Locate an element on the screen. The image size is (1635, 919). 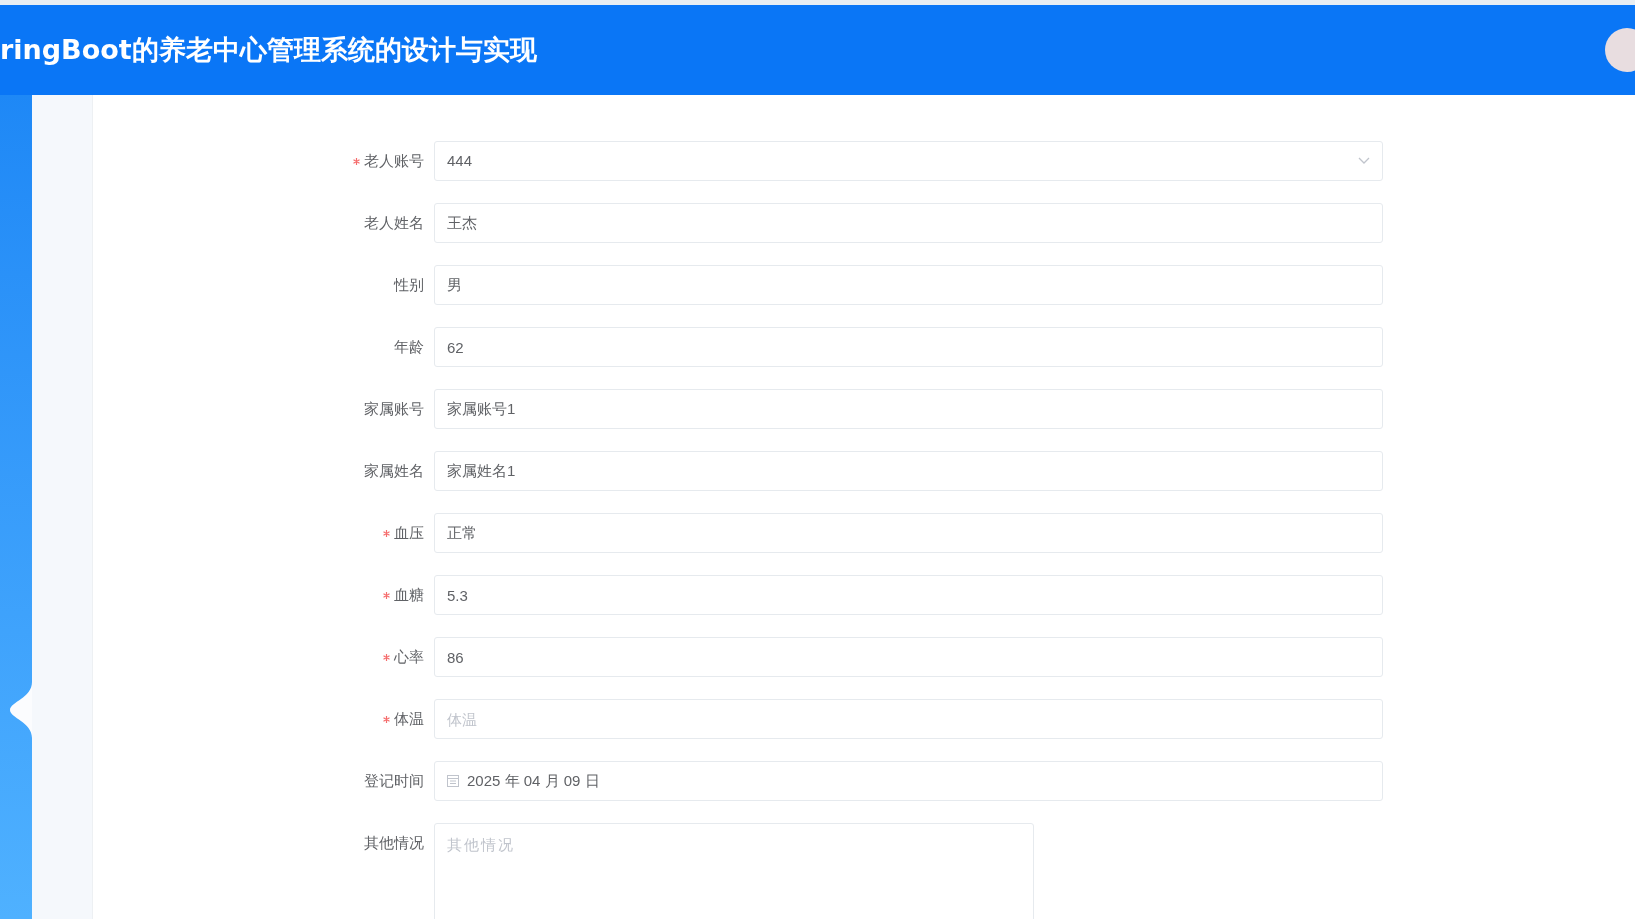
calendar-icon is located at coordinates (453, 781).